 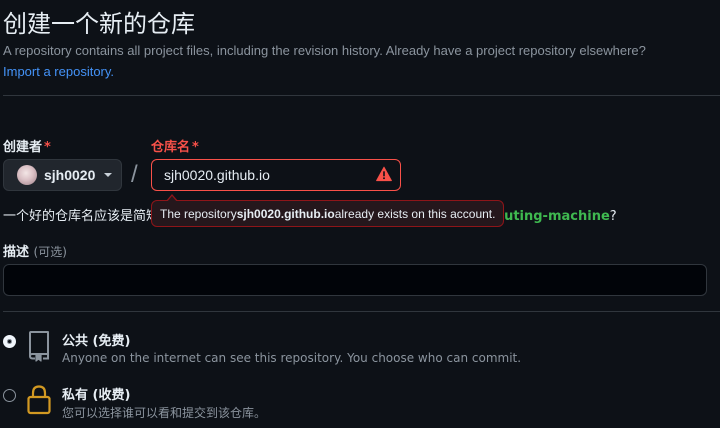 What do you see at coordinates (39, 400) in the screenshot?
I see `lock-icon` at bounding box center [39, 400].